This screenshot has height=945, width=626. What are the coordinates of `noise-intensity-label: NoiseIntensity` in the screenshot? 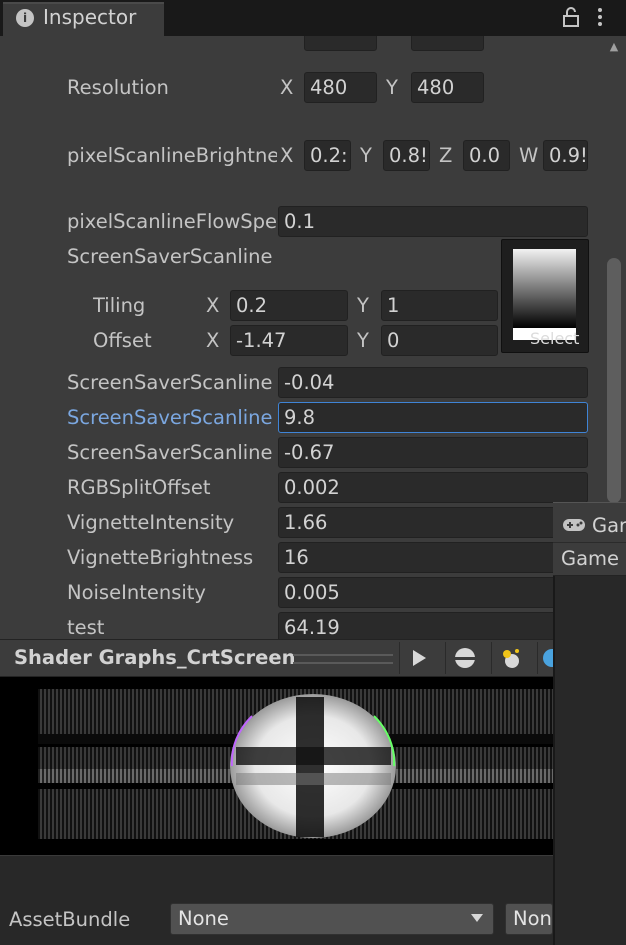 It's located at (136, 592).